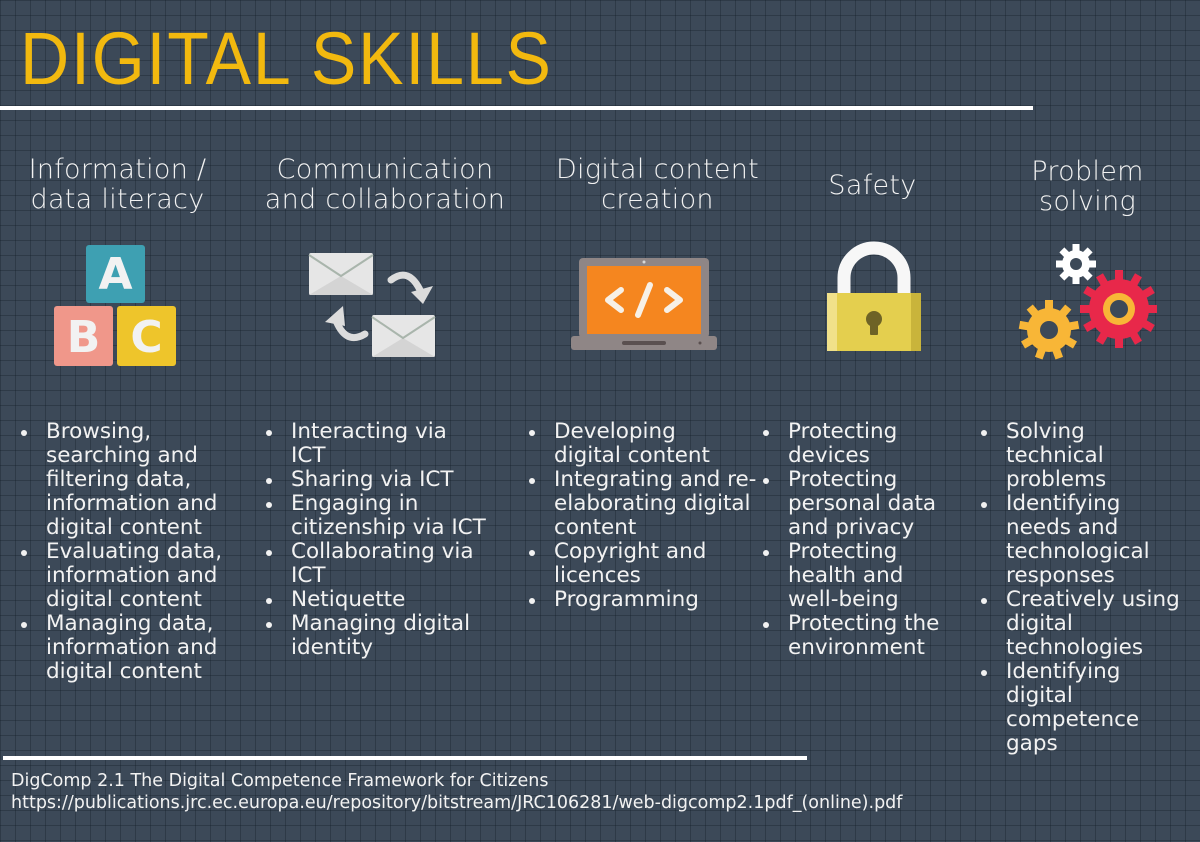 This screenshot has height=842, width=1200. I want to click on heading-line: Safety, so click(872, 185).